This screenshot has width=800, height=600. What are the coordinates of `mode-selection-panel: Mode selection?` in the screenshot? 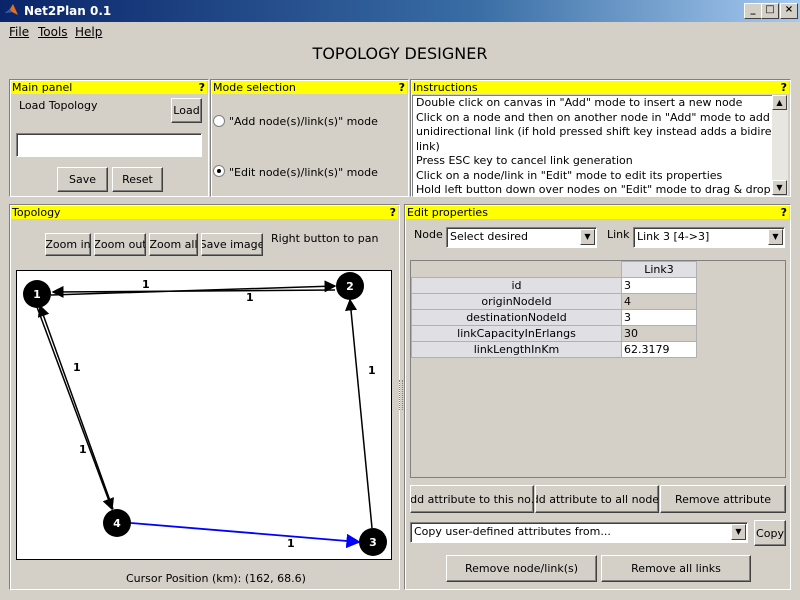 It's located at (309, 138).